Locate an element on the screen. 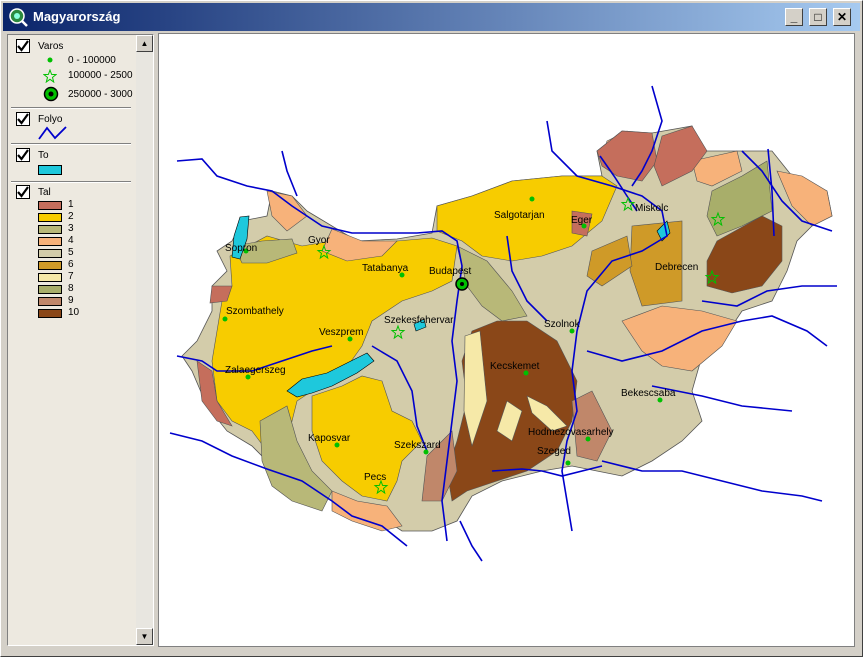 The height and width of the screenshot is (657, 863). city-label: Szekszard is located at coordinates (417, 445).